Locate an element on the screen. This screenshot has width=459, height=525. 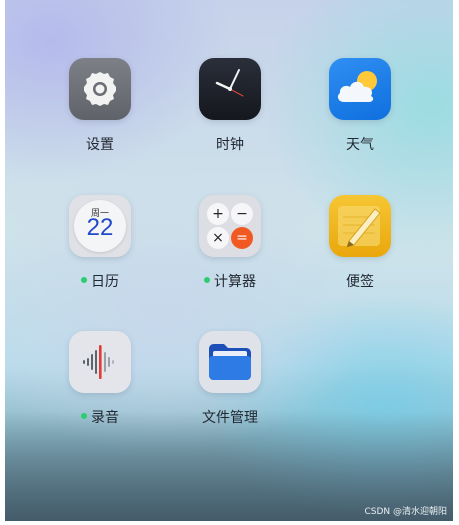
folder-icon is located at coordinates (230, 362).